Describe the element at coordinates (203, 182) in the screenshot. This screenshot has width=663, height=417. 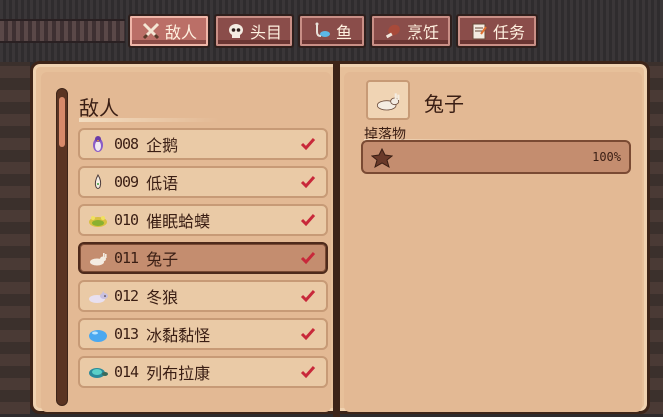
I see `enemy-row-009: 009 低语` at that location.